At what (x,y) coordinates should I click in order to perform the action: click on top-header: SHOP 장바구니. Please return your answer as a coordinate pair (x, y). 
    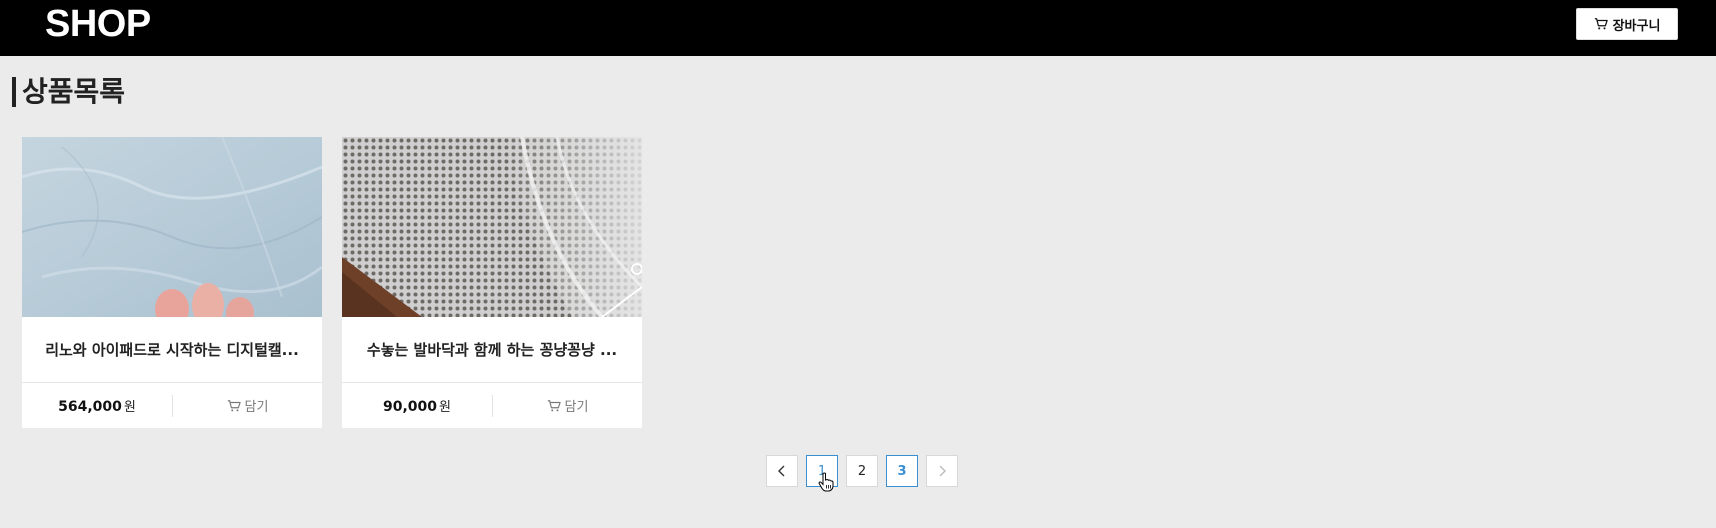
    Looking at the image, I should click on (858, 28).